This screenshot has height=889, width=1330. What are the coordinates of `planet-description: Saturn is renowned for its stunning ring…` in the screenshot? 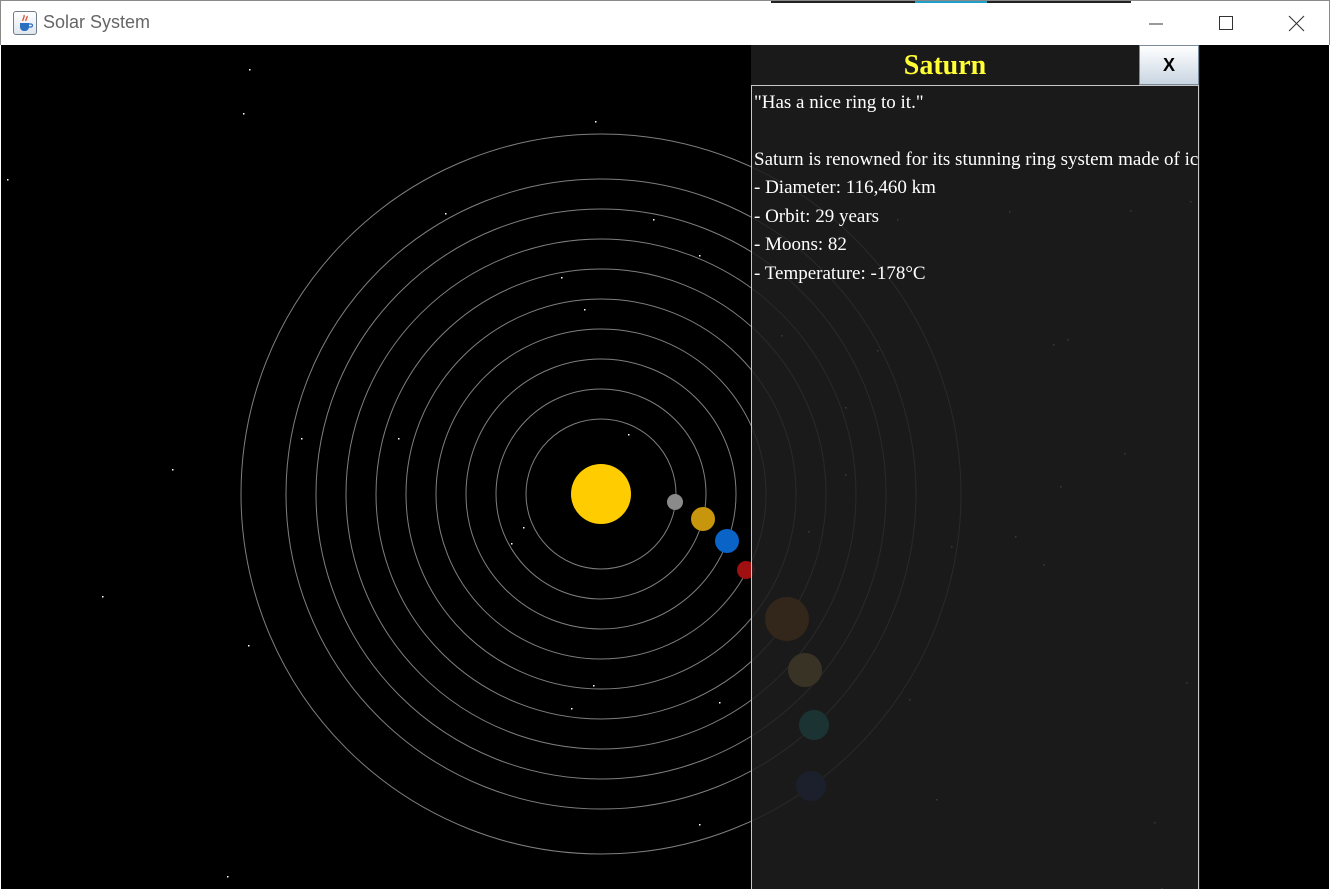 It's located at (976, 159).